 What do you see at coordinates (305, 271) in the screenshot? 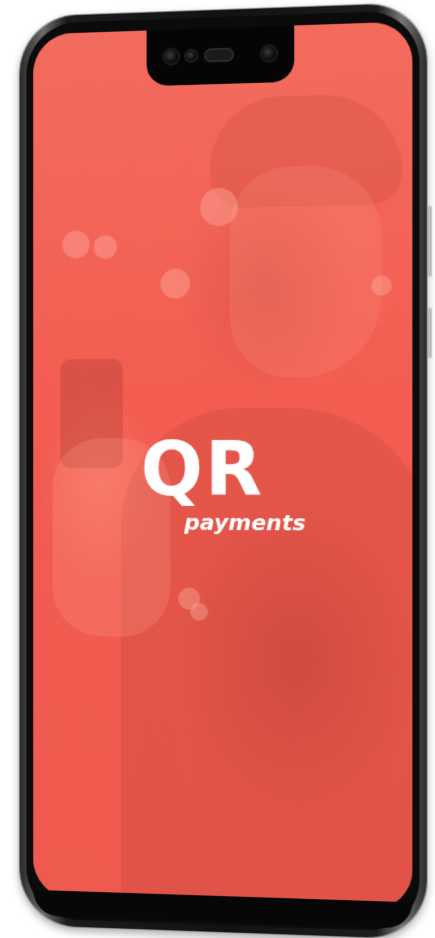
I see `background-face-shape` at bounding box center [305, 271].